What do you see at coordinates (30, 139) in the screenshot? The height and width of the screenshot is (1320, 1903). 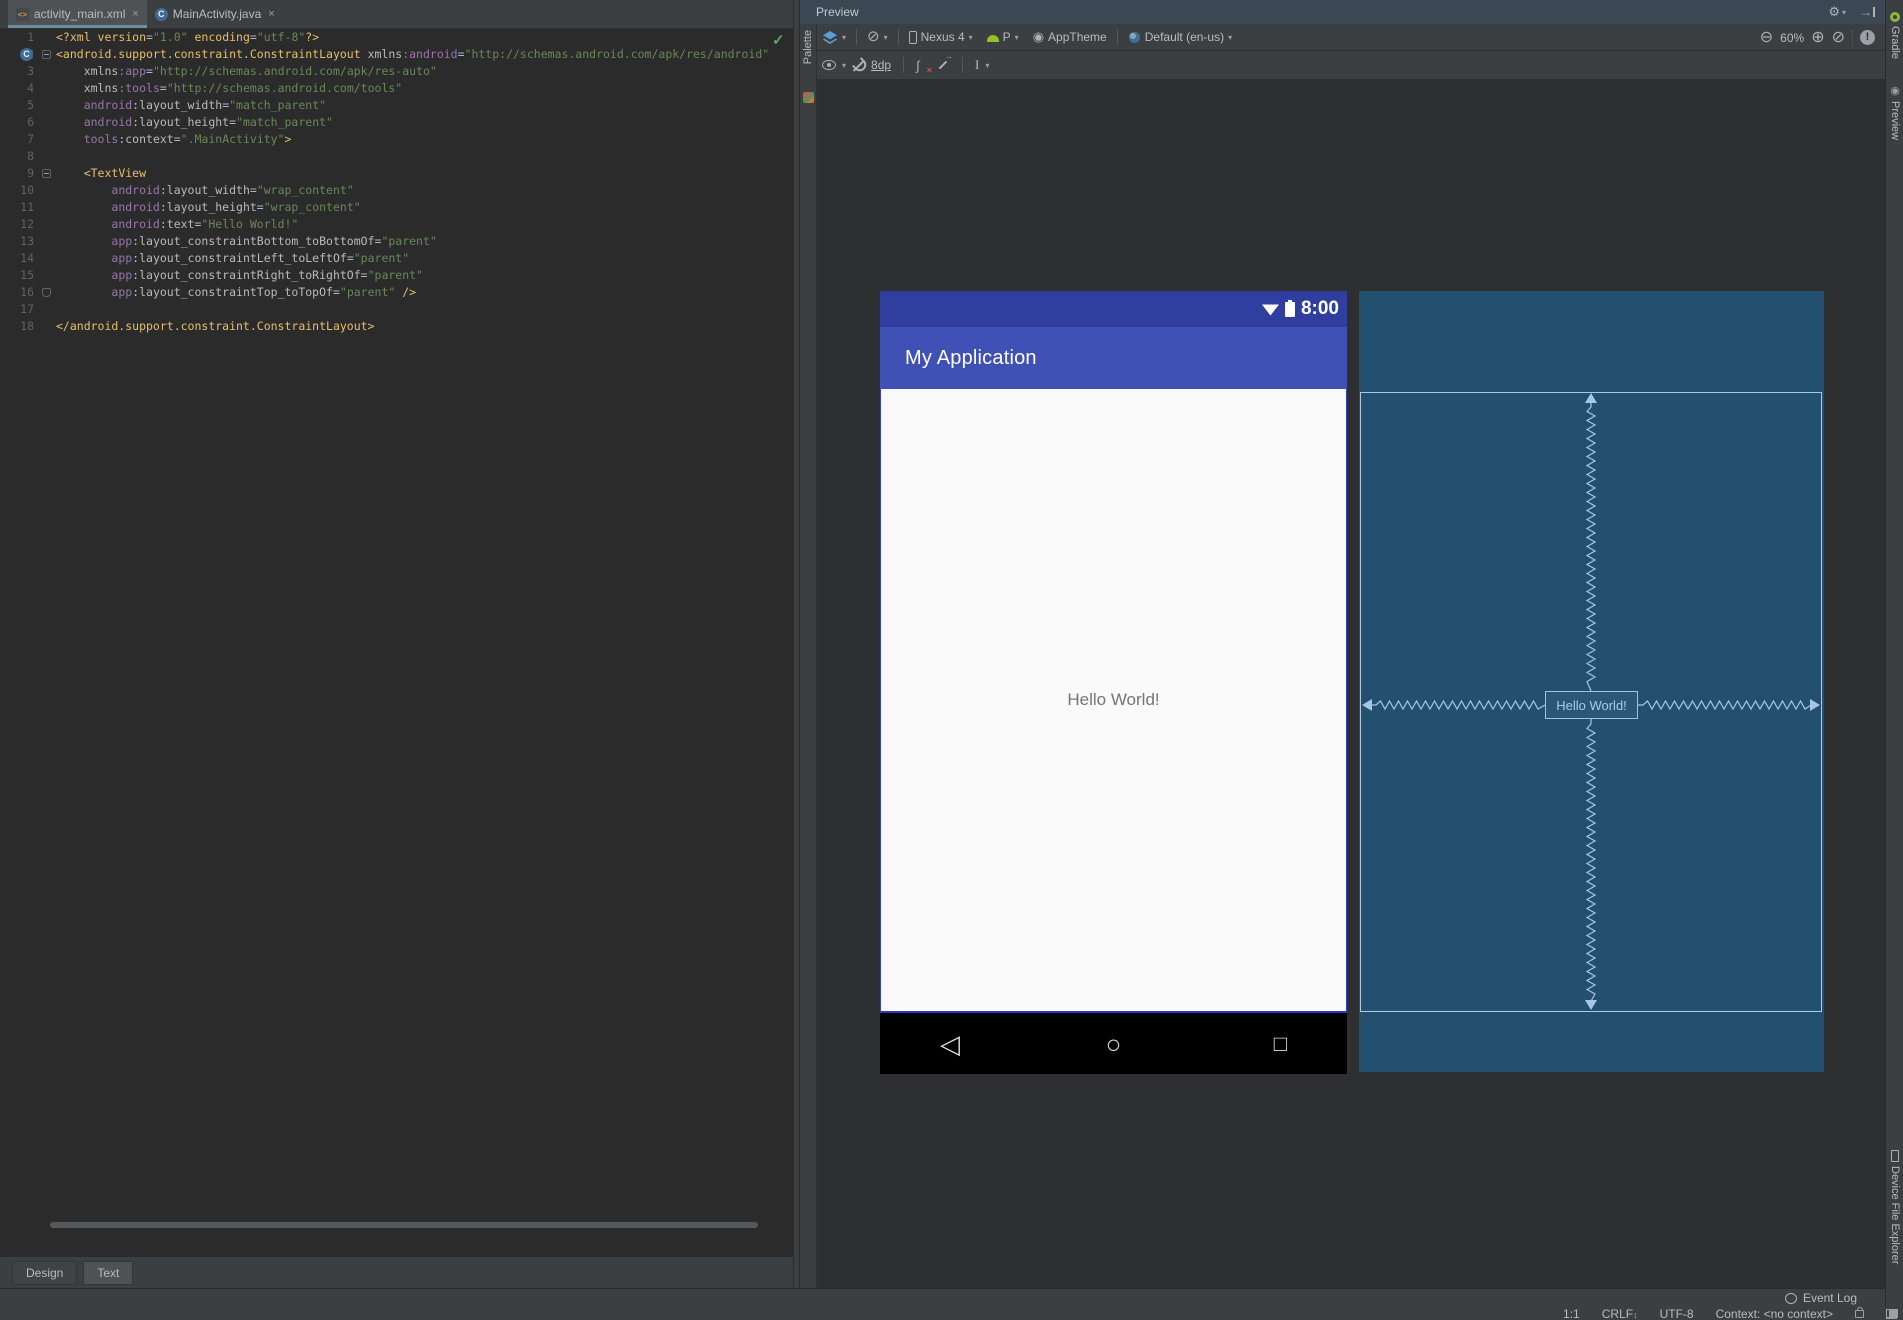 I see `line-number: 7` at bounding box center [30, 139].